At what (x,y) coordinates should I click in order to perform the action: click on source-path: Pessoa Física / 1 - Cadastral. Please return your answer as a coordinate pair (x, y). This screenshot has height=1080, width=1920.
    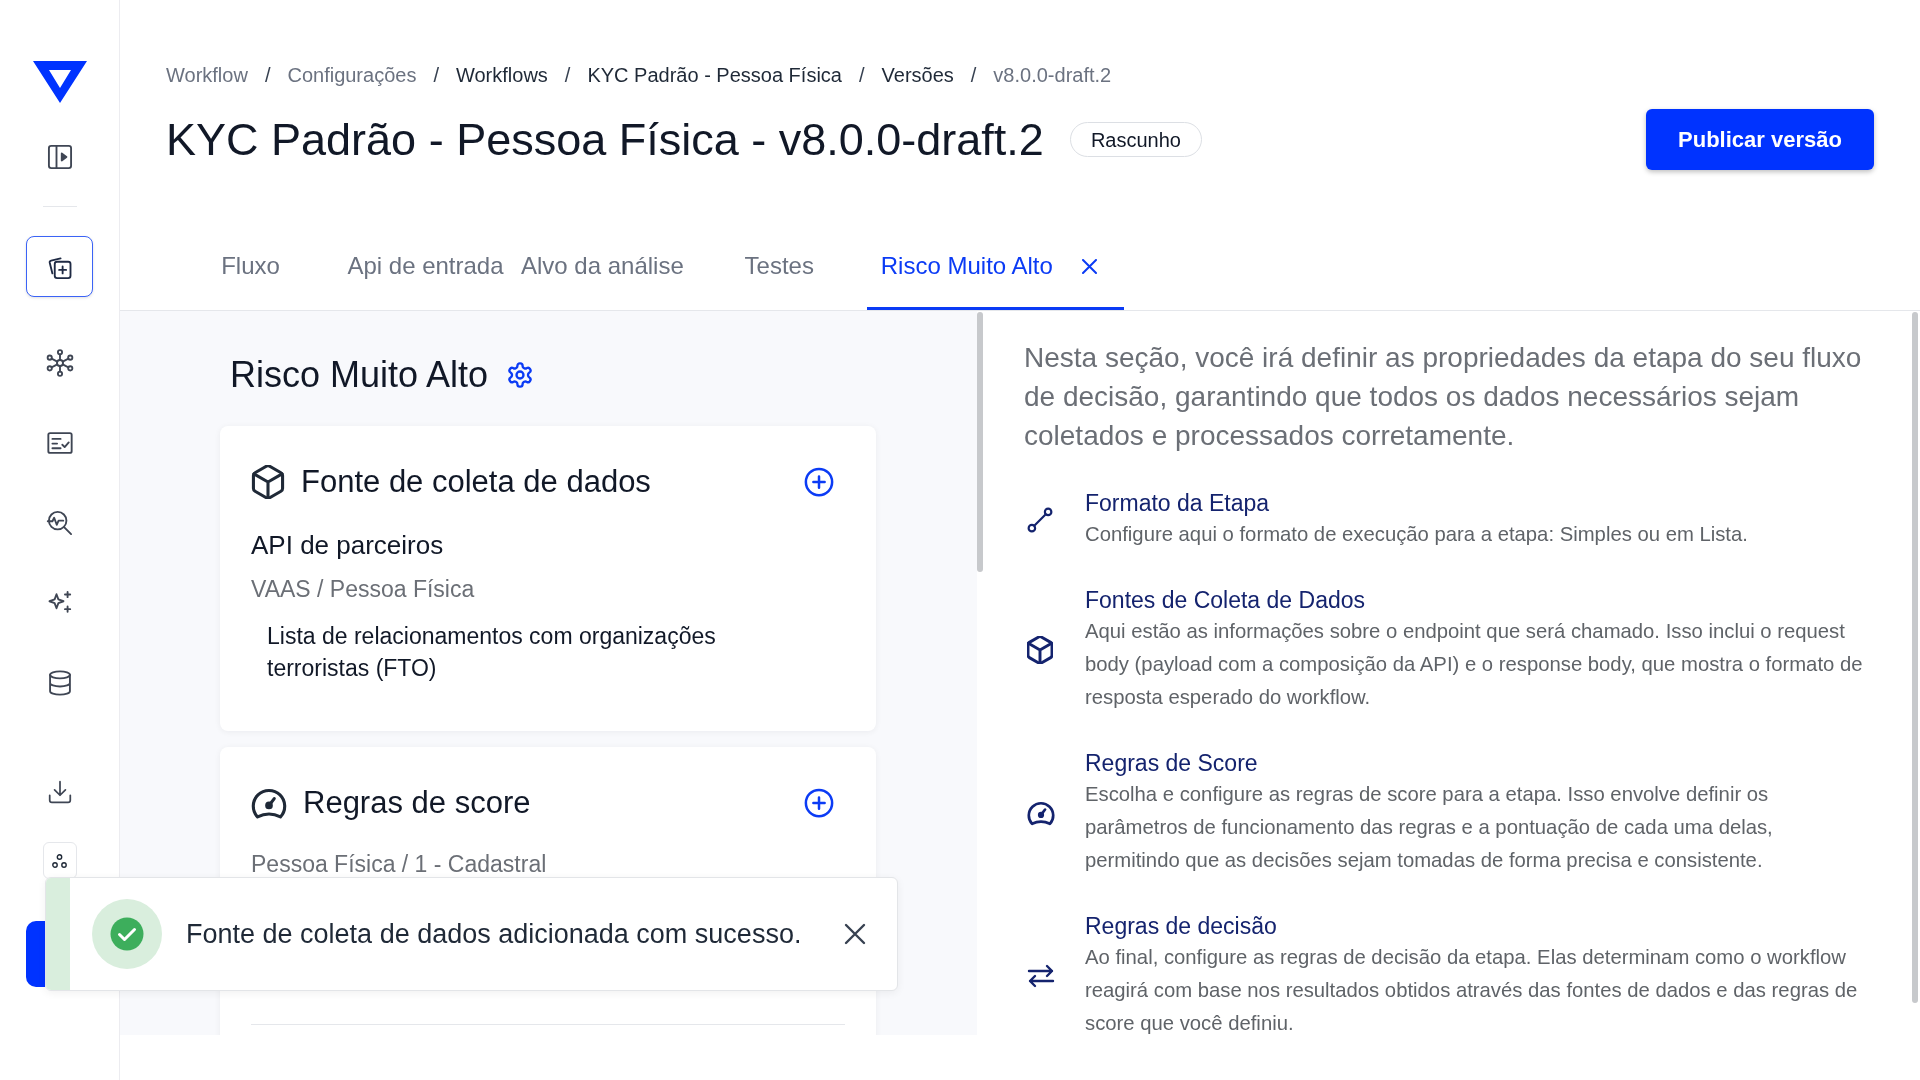
    Looking at the image, I should click on (399, 864).